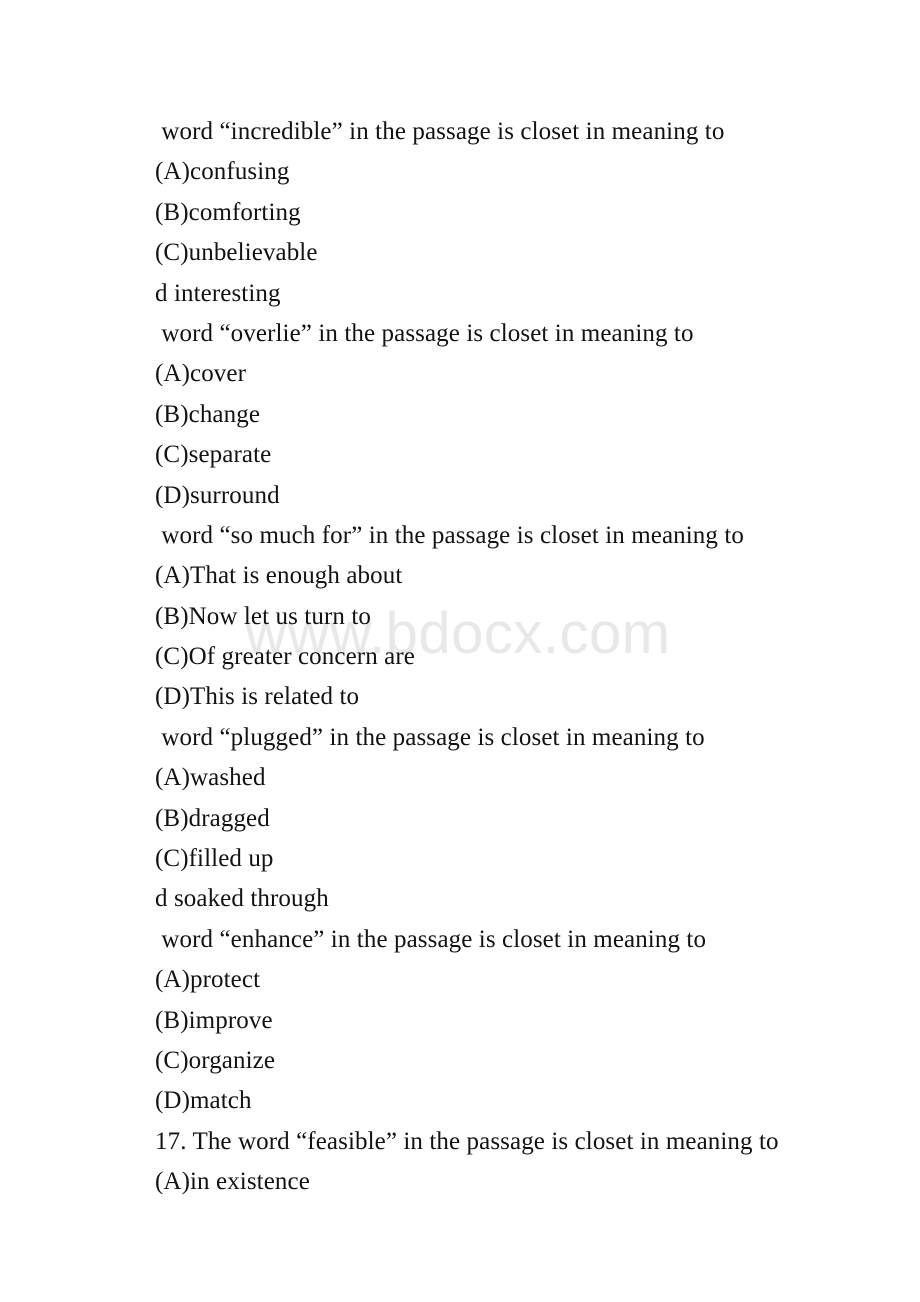  Describe the element at coordinates (201, 374) in the screenshot. I see `answer-option-line: (A)cover` at that location.